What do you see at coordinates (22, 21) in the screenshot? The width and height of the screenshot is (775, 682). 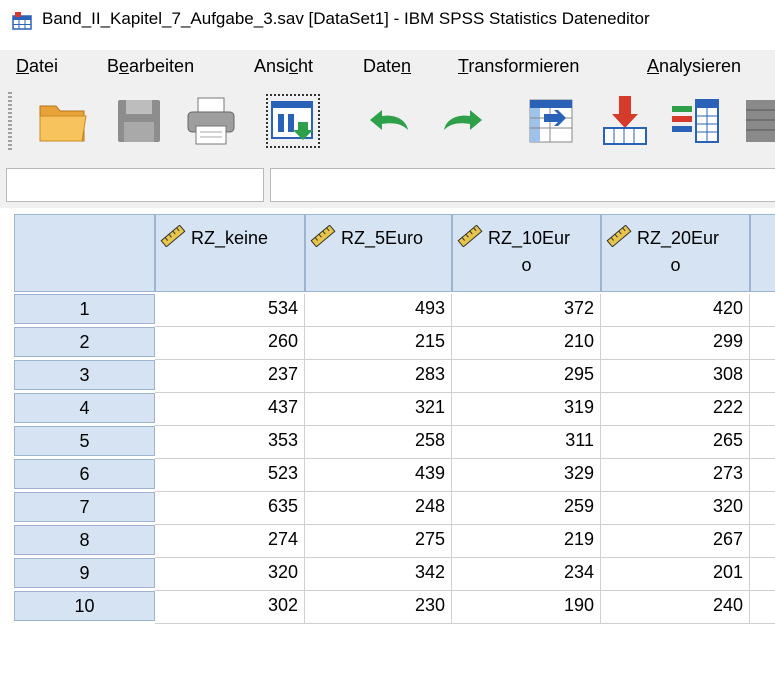 I see `spss-dataeditor-icon` at bounding box center [22, 21].